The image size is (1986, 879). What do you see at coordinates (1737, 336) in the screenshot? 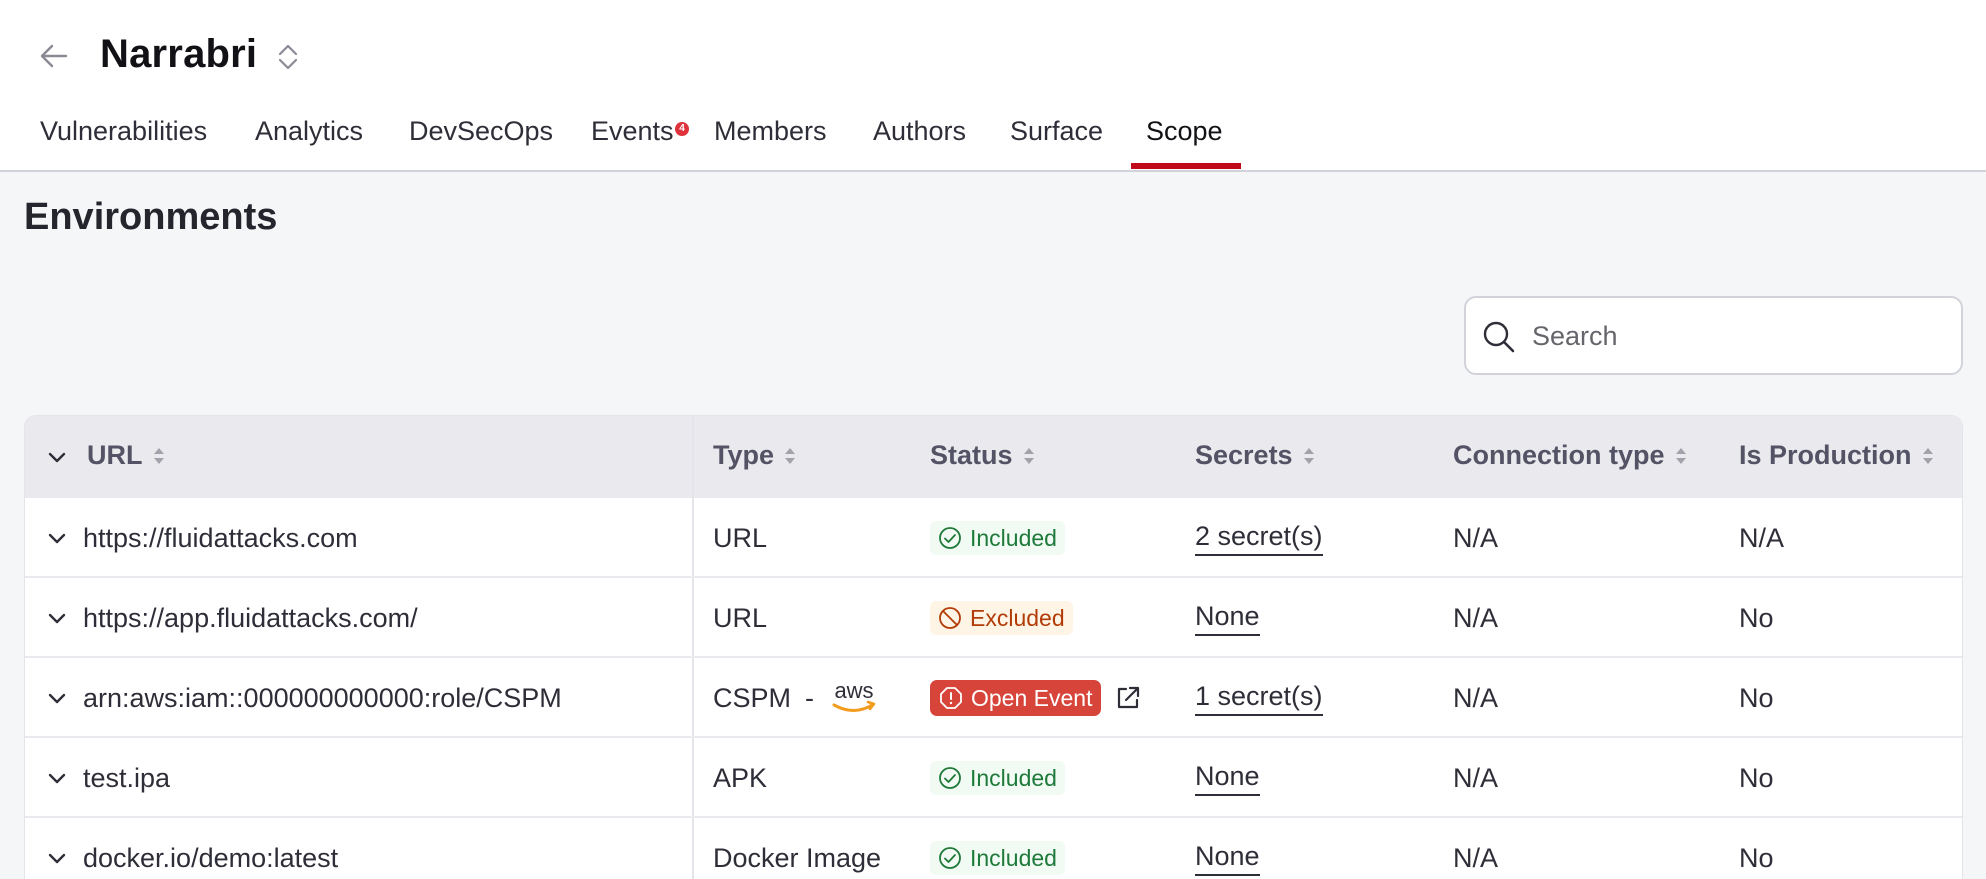
I see `search-input` at bounding box center [1737, 336].